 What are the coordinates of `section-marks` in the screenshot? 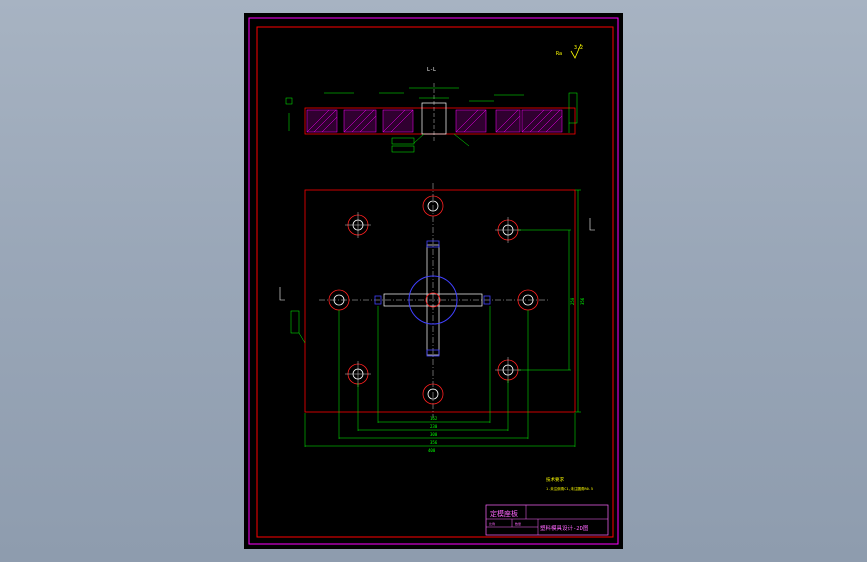 It's located at (437, 259).